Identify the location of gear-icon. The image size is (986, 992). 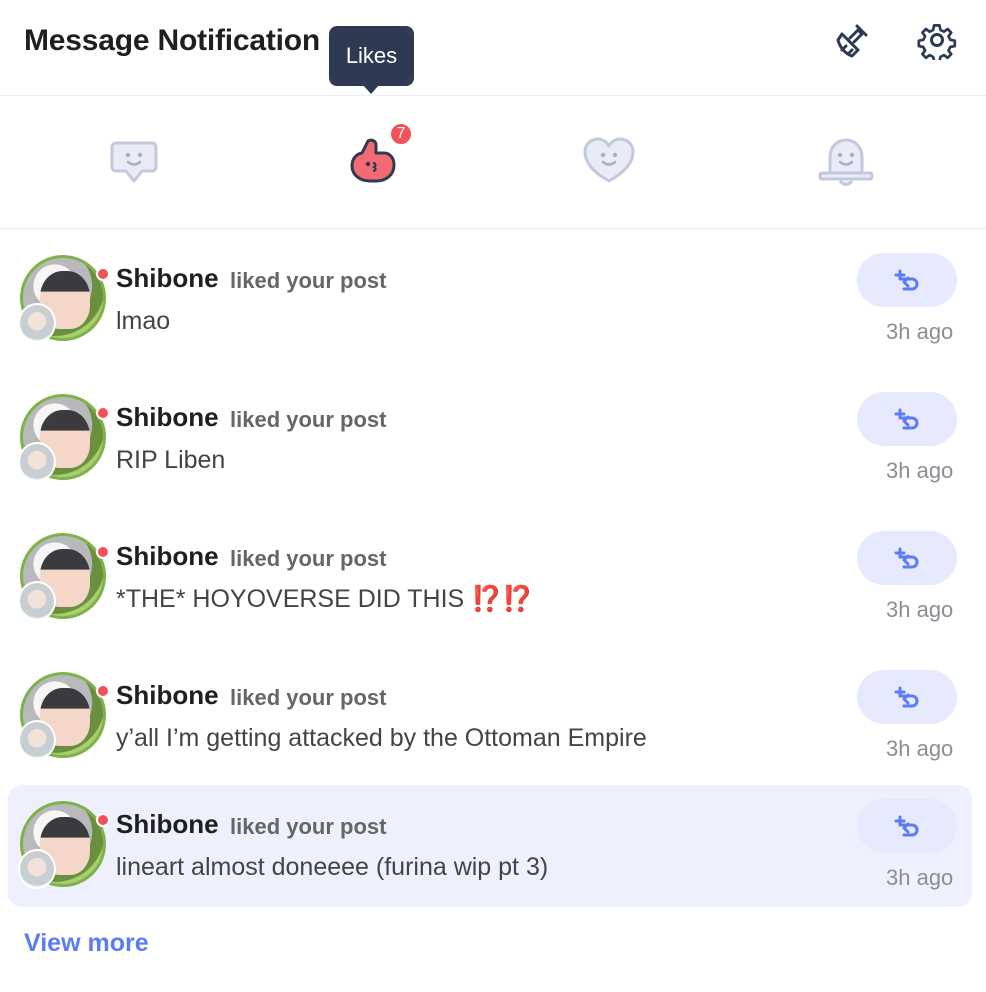
(937, 40).